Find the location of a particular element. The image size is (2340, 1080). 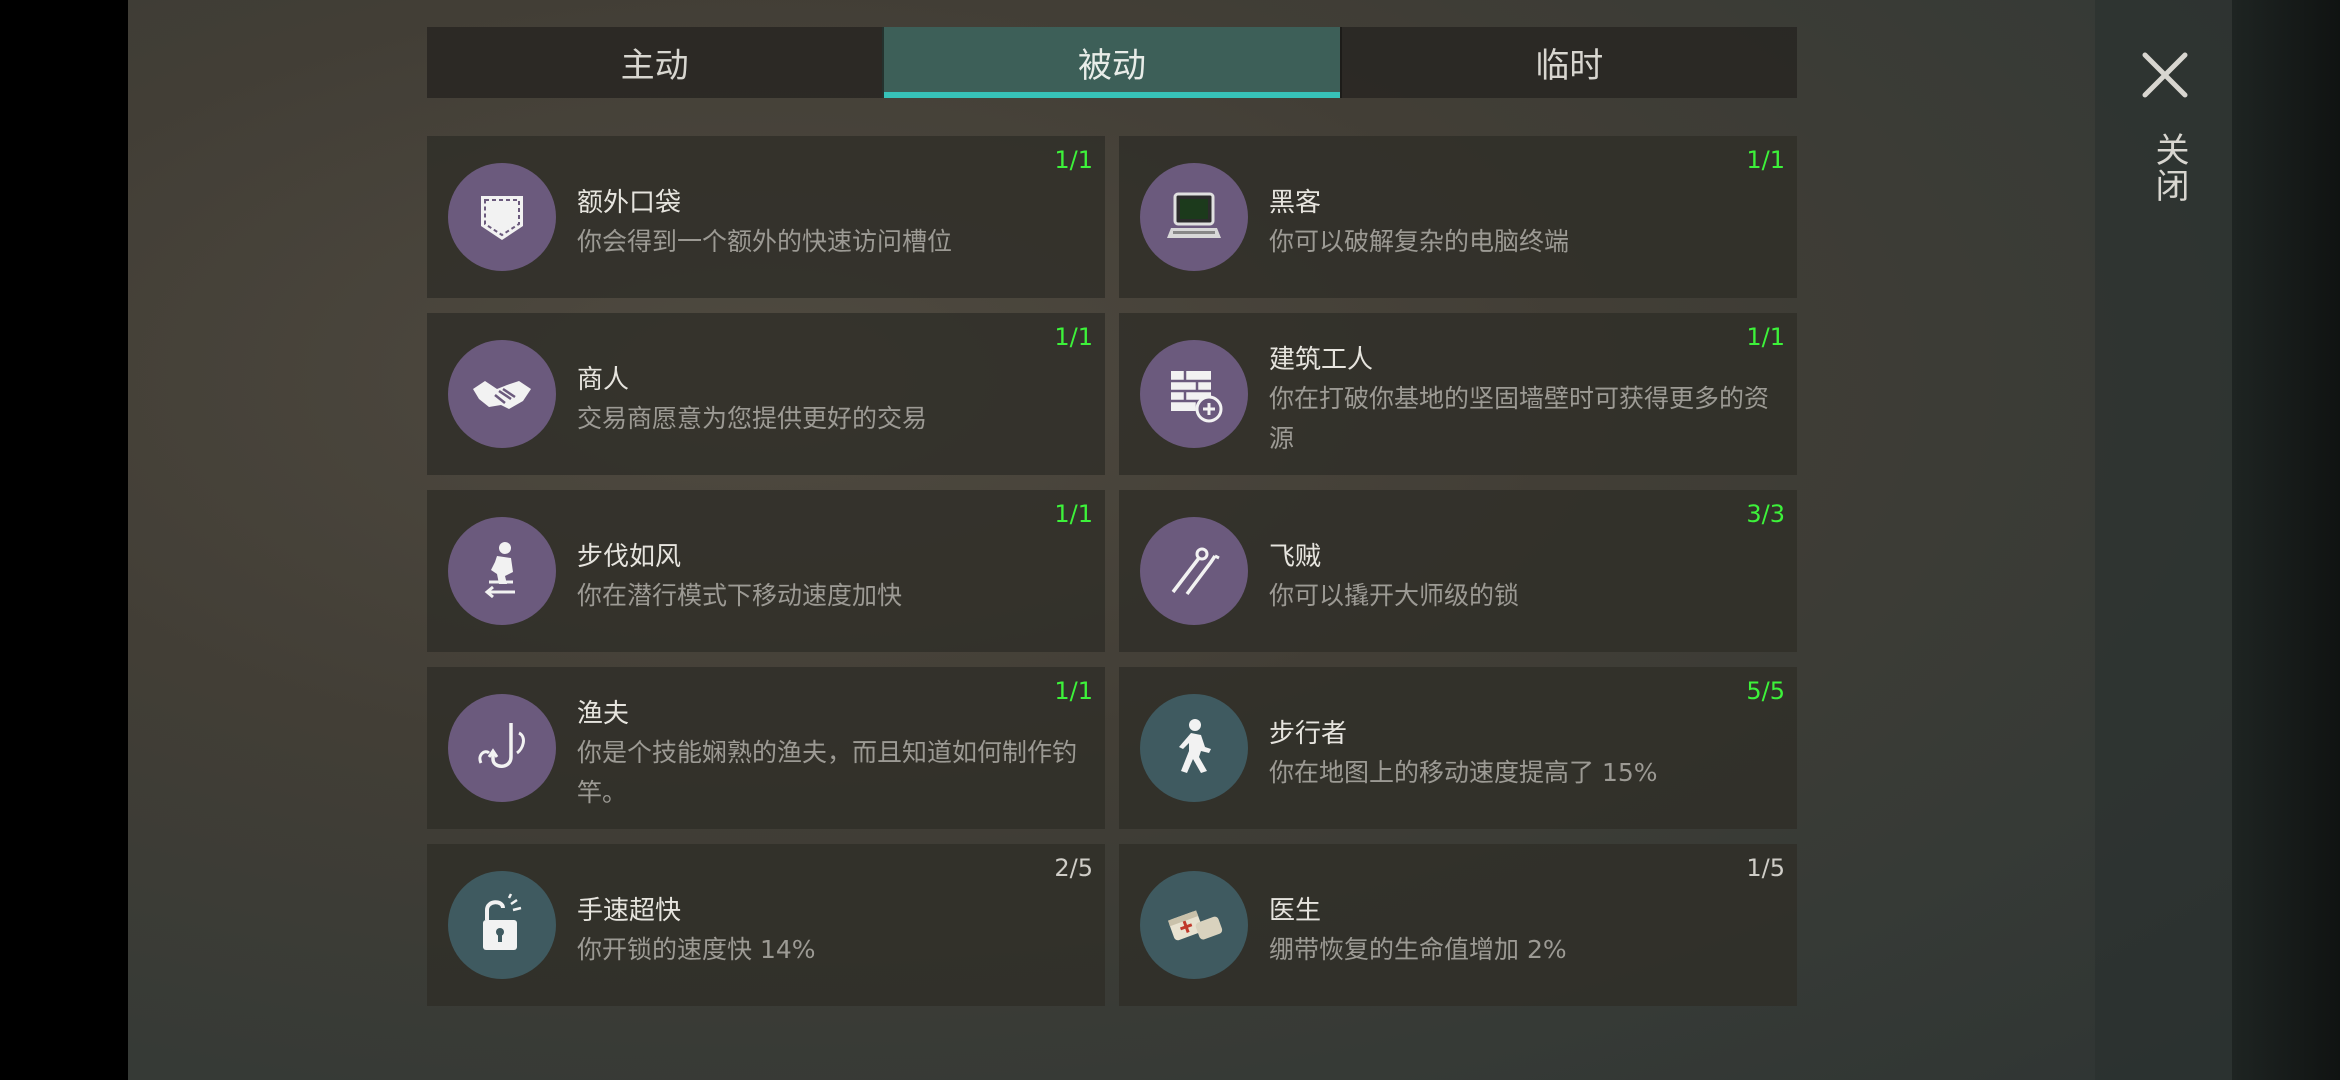

screen-edge is located at coordinates (2286, 540).